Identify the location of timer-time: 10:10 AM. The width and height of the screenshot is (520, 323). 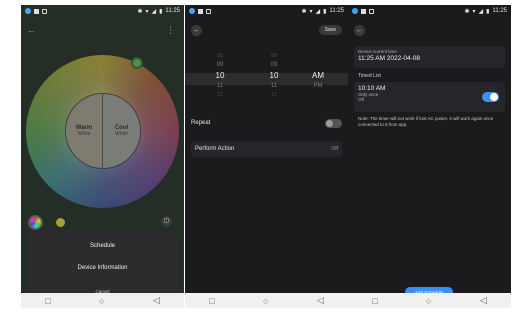
(372, 88).